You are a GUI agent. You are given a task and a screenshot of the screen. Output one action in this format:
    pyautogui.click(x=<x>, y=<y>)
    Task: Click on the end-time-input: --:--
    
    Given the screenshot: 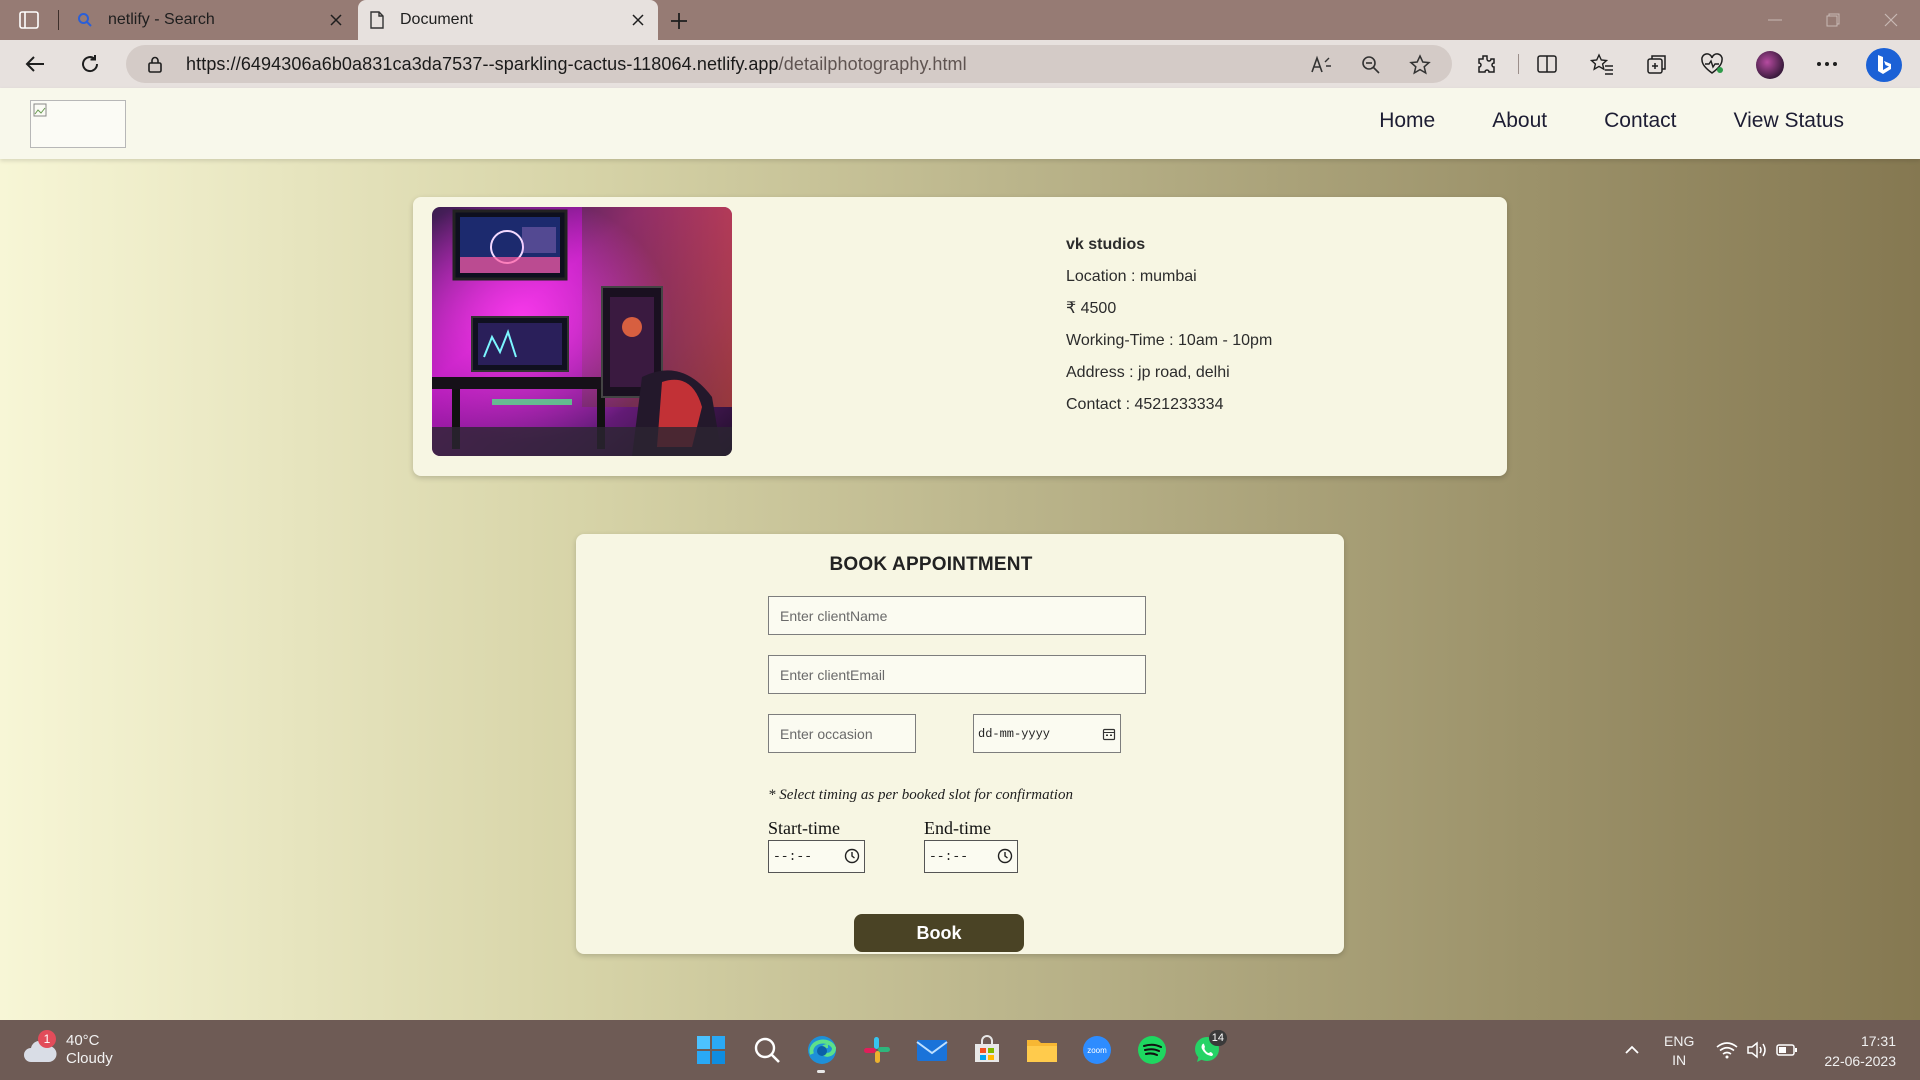 What is the action you would take?
    pyautogui.click(x=971, y=856)
    